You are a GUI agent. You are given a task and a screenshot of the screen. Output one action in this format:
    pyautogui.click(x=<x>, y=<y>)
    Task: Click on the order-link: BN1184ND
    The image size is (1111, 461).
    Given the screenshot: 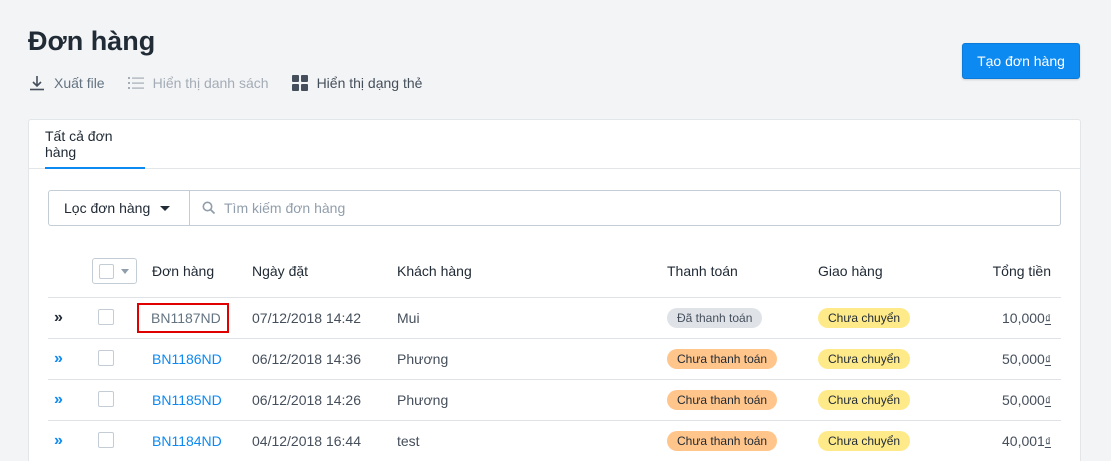 What is the action you would take?
    pyautogui.click(x=187, y=441)
    